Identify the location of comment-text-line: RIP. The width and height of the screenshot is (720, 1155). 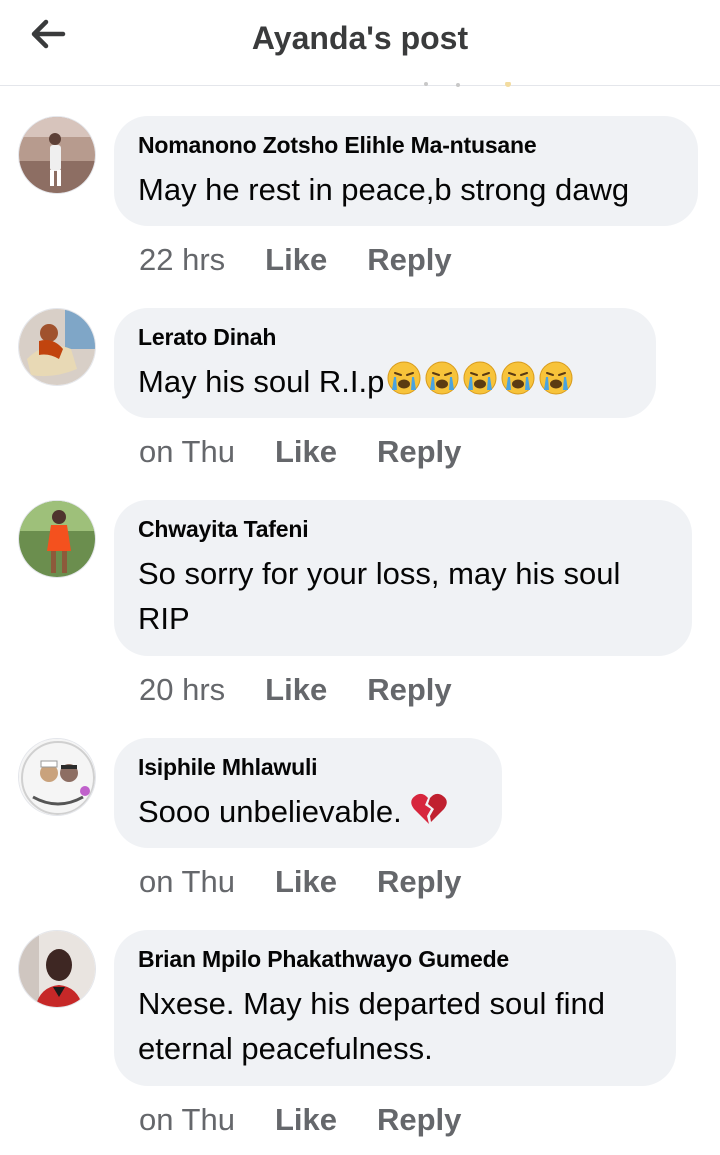
(164, 618).